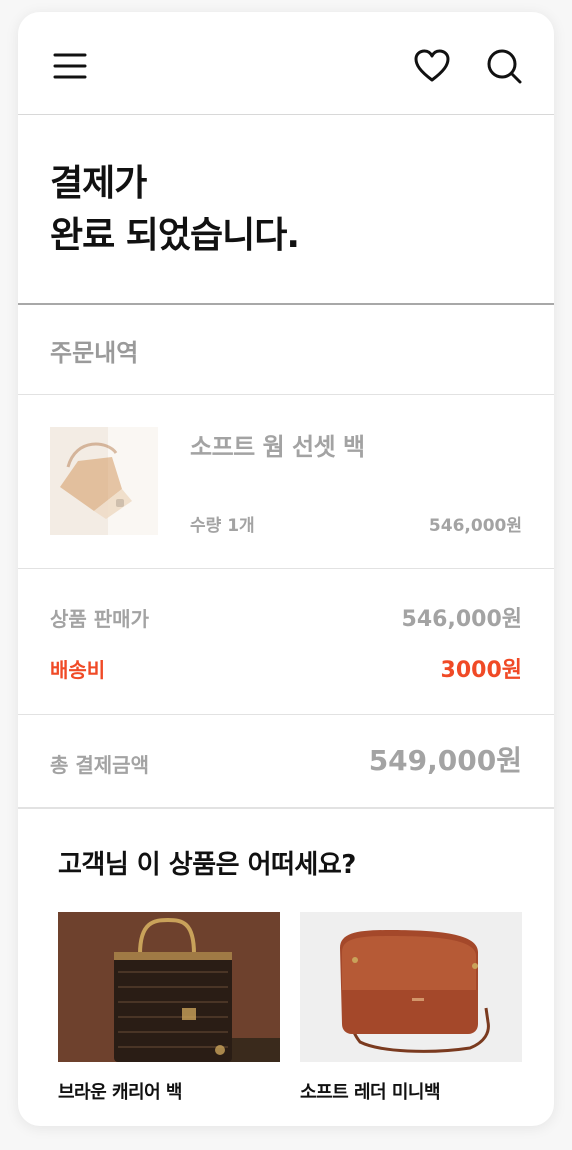  I want to click on product-price: 546,000원, so click(475, 526).